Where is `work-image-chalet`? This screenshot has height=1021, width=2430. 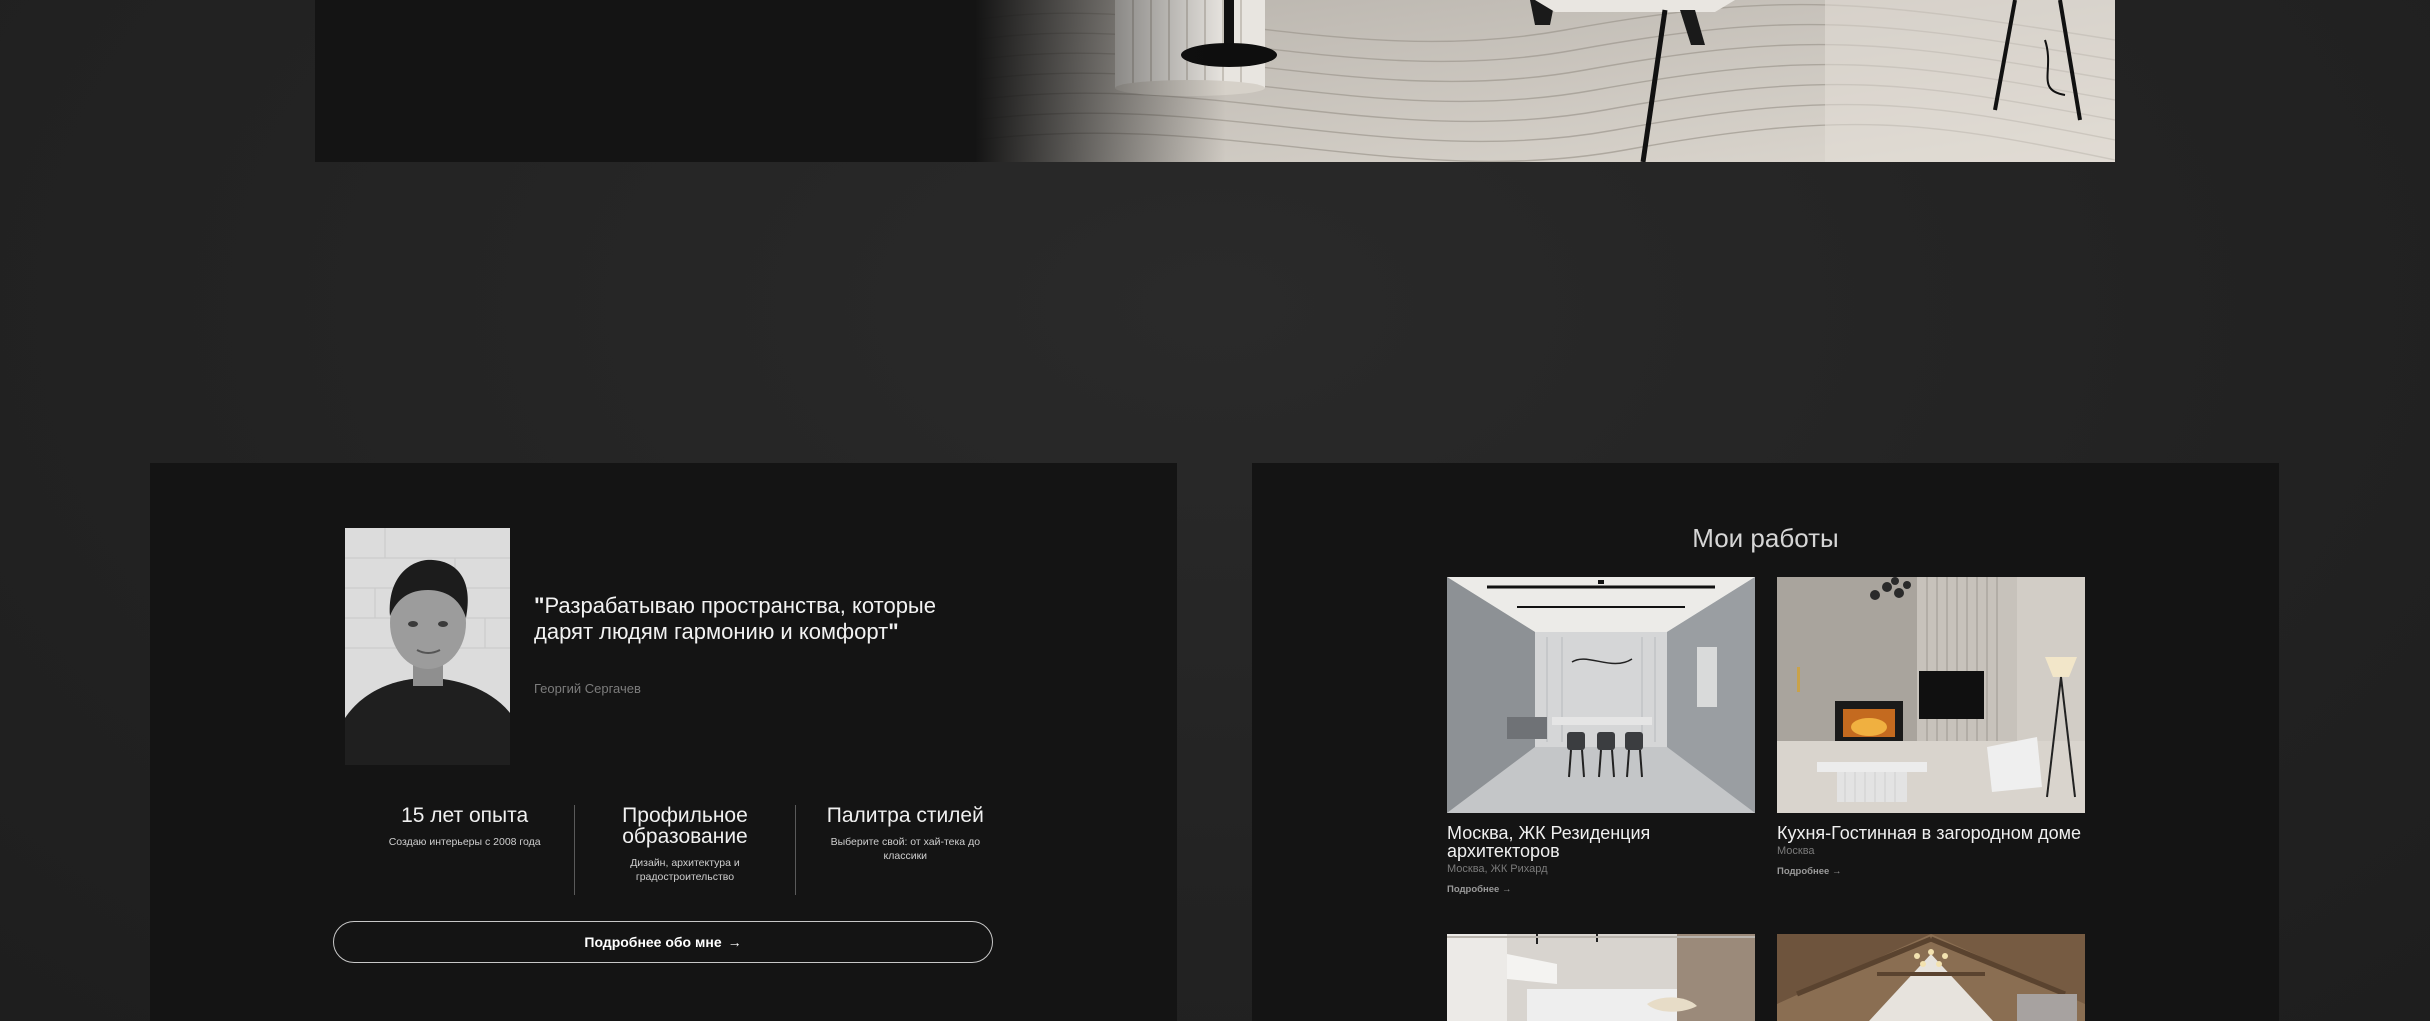 work-image-chalet is located at coordinates (1931, 977).